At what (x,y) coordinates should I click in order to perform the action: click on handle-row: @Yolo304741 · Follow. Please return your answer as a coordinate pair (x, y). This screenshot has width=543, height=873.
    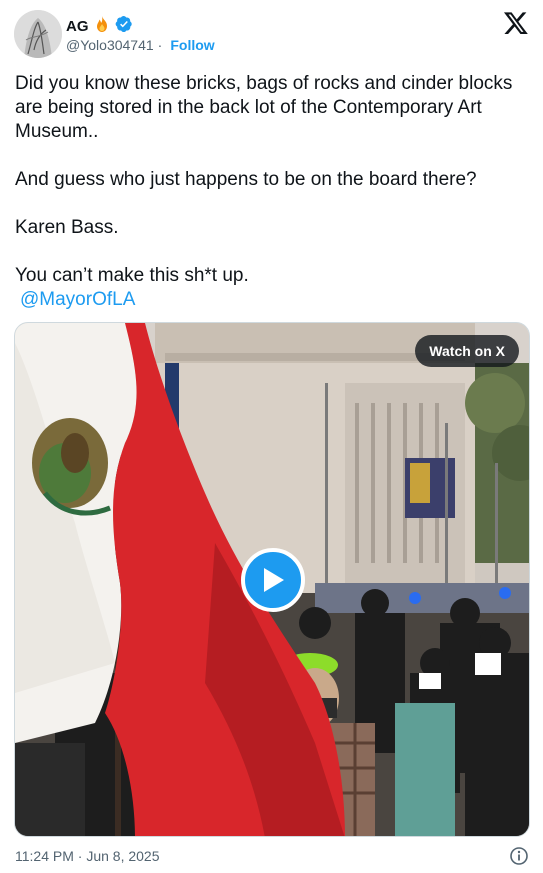
    Looking at the image, I should click on (140, 45).